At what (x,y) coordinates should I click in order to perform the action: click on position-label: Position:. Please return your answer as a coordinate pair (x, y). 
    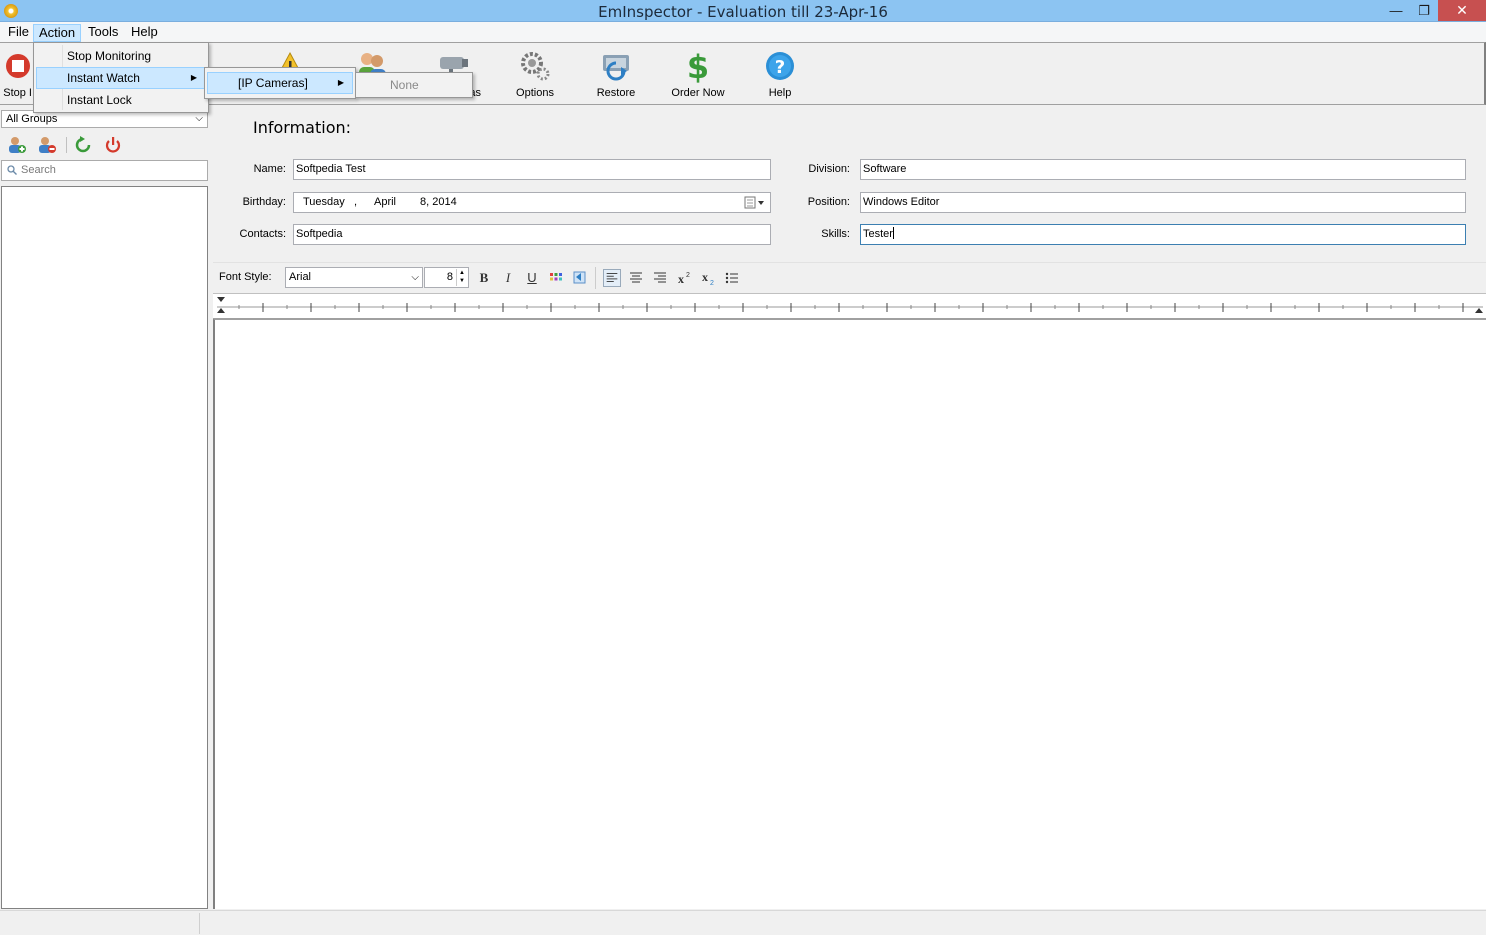
    Looking at the image, I should click on (828, 202).